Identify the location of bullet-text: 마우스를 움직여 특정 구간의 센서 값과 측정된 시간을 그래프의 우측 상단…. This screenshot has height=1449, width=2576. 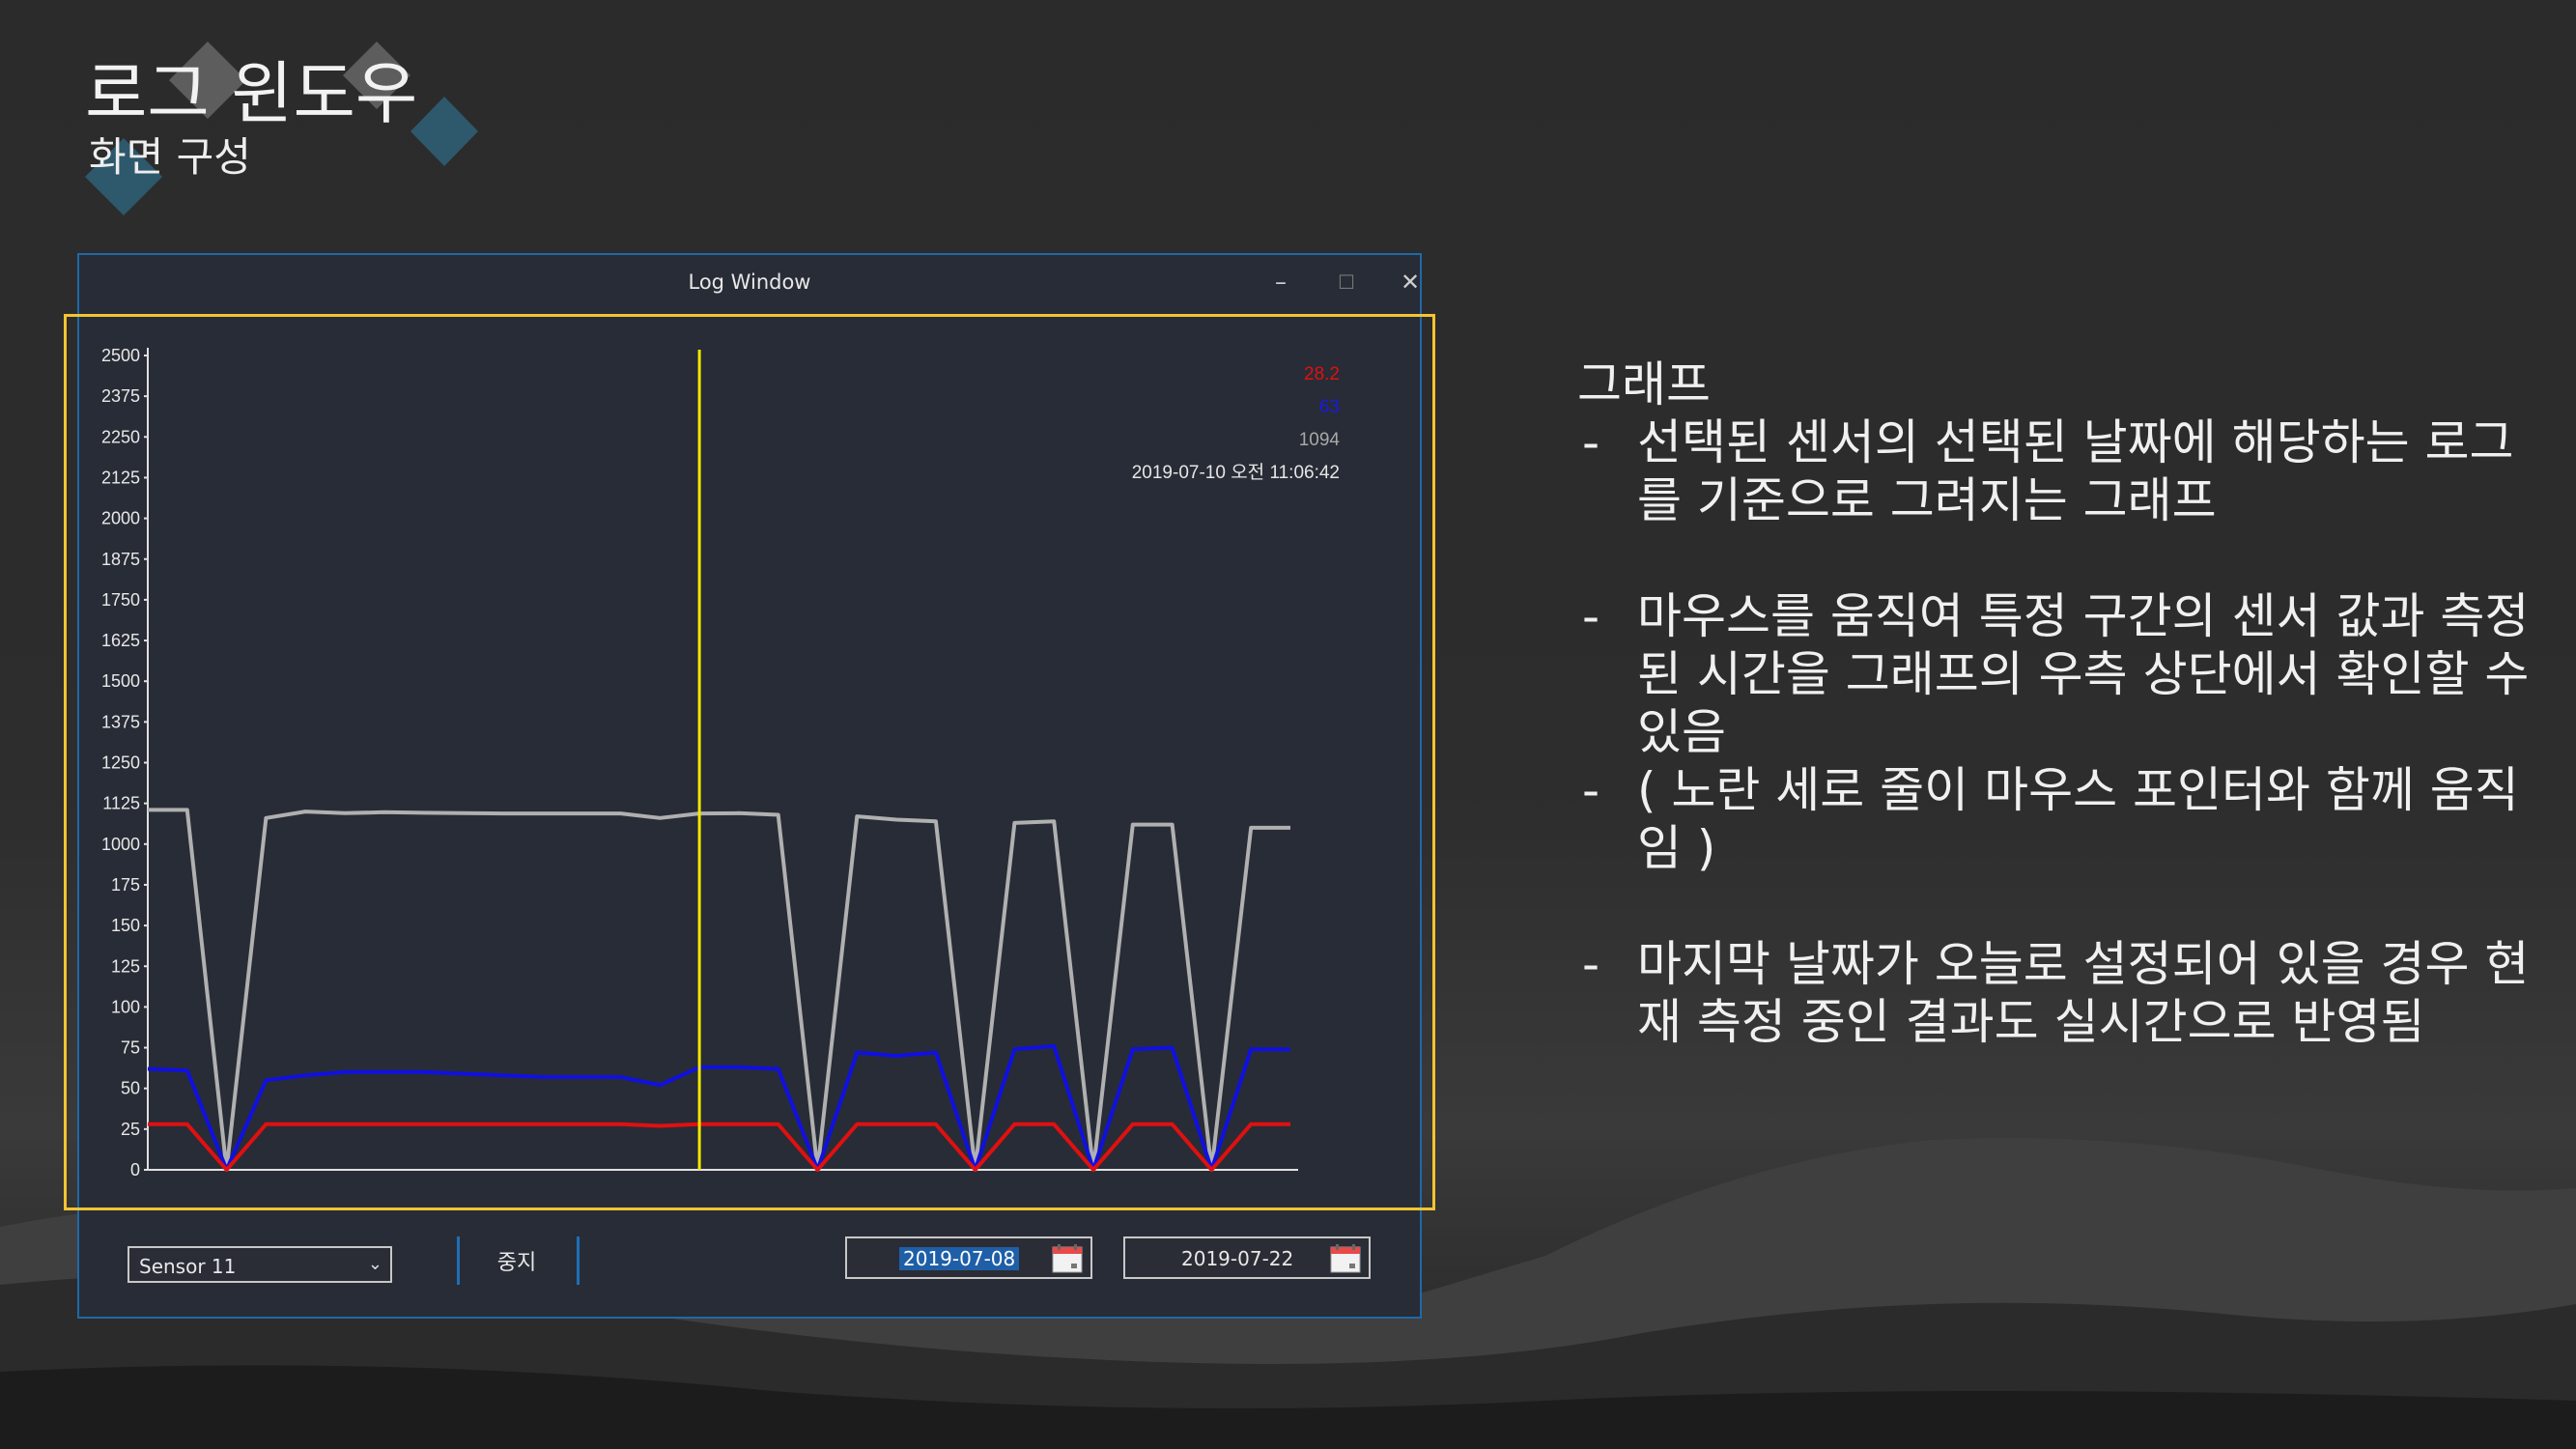
(2083, 674).